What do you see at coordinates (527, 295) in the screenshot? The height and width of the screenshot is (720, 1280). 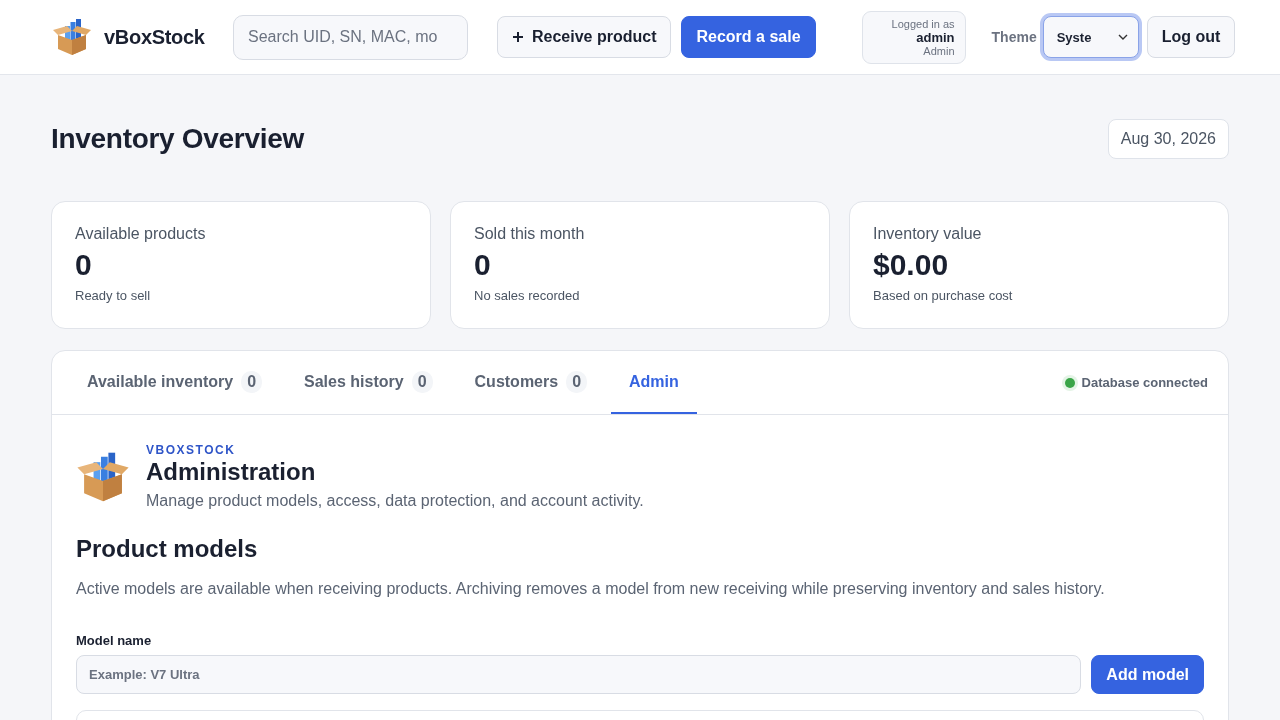 I see `stat-note: No sales recorded` at bounding box center [527, 295].